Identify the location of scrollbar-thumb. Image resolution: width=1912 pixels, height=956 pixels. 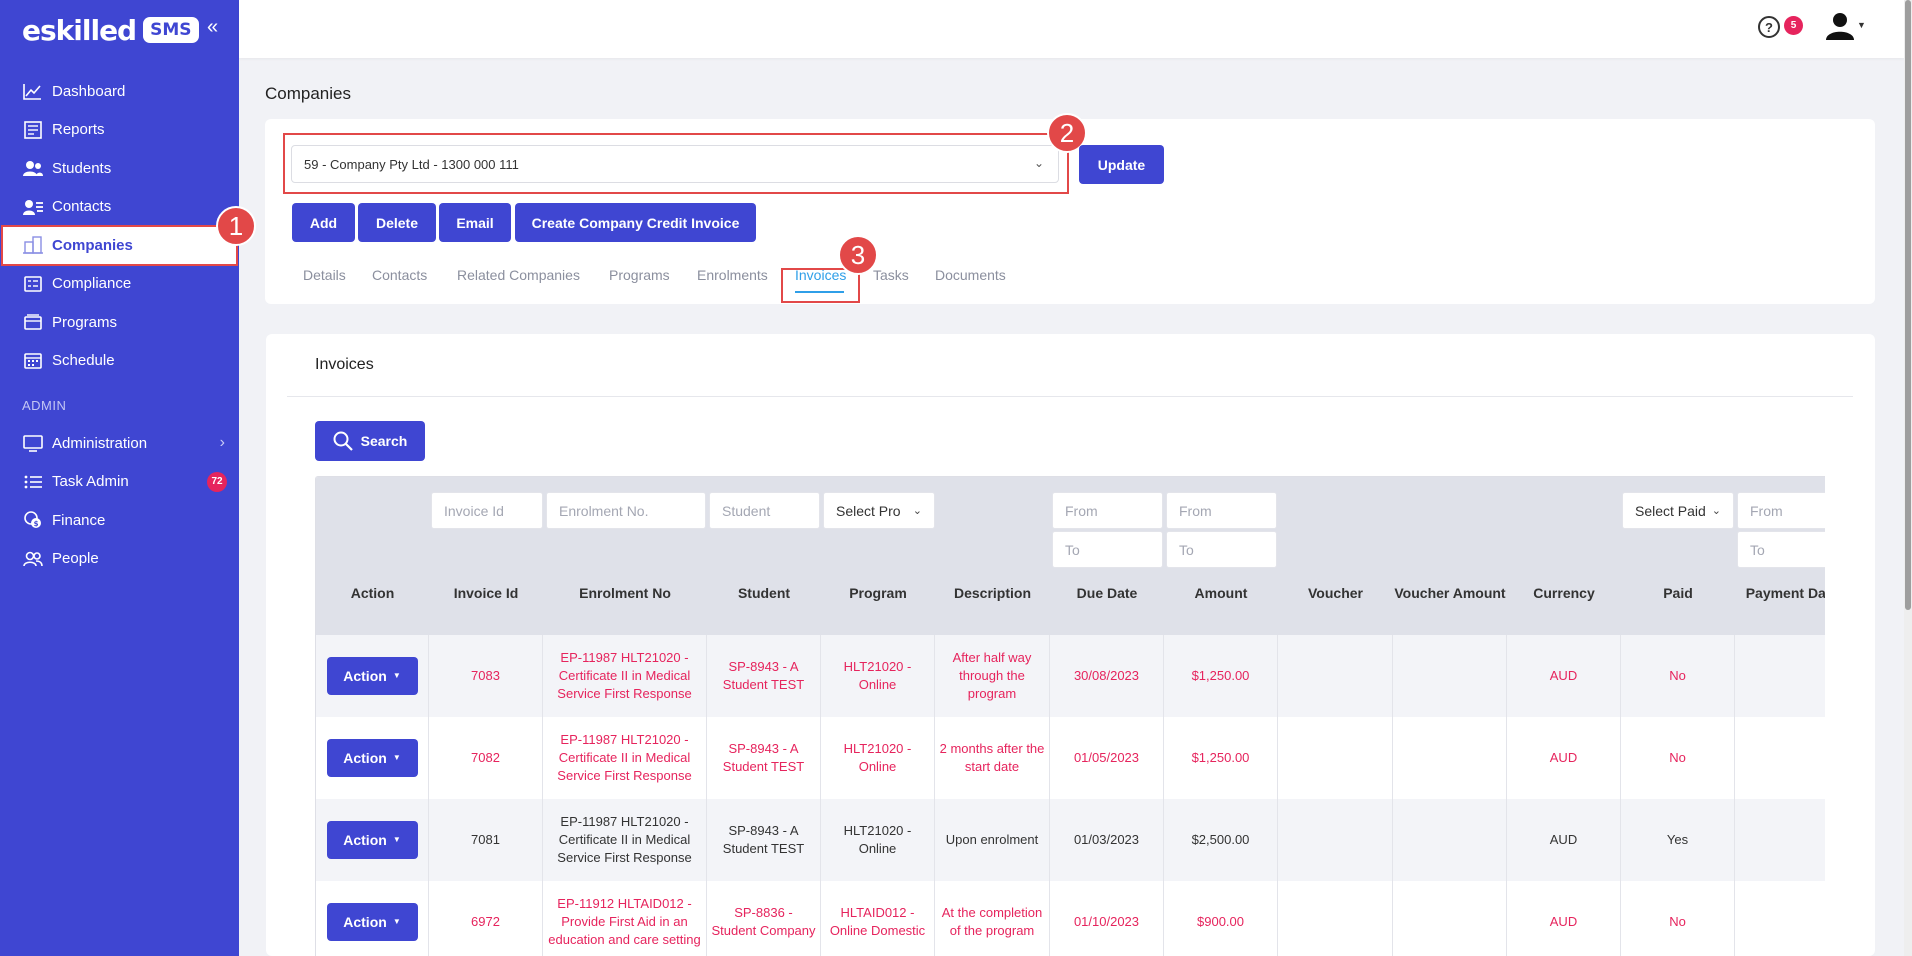
(1908, 305).